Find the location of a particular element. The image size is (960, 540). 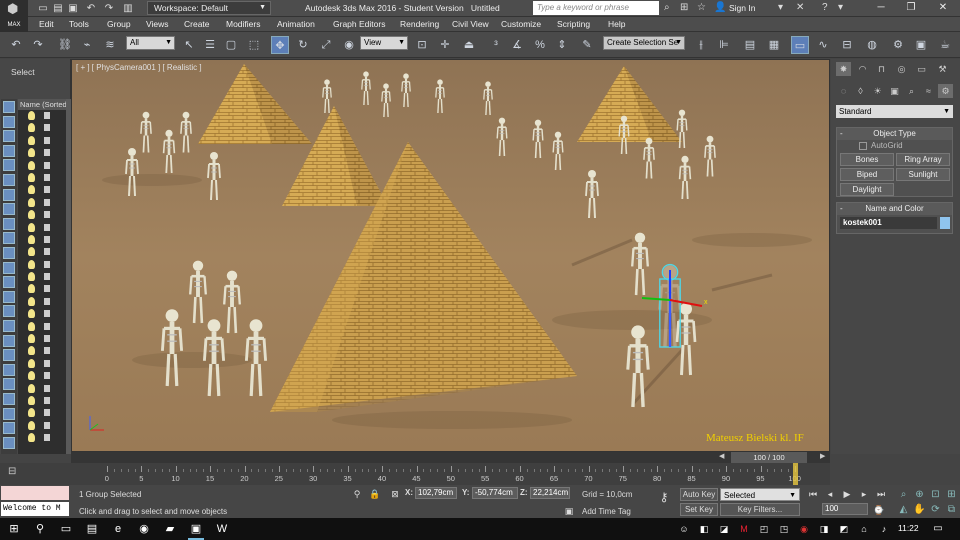

previous-frame-icon: ◂ is located at coordinates (830, 494).